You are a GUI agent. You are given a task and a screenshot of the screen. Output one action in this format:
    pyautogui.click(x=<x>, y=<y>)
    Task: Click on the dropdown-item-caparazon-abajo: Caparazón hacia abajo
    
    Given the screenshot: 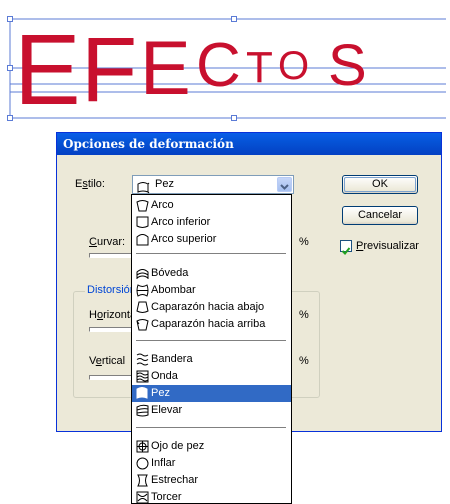 What is the action you would take?
    pyautogui.click(x=211, y=307)
    